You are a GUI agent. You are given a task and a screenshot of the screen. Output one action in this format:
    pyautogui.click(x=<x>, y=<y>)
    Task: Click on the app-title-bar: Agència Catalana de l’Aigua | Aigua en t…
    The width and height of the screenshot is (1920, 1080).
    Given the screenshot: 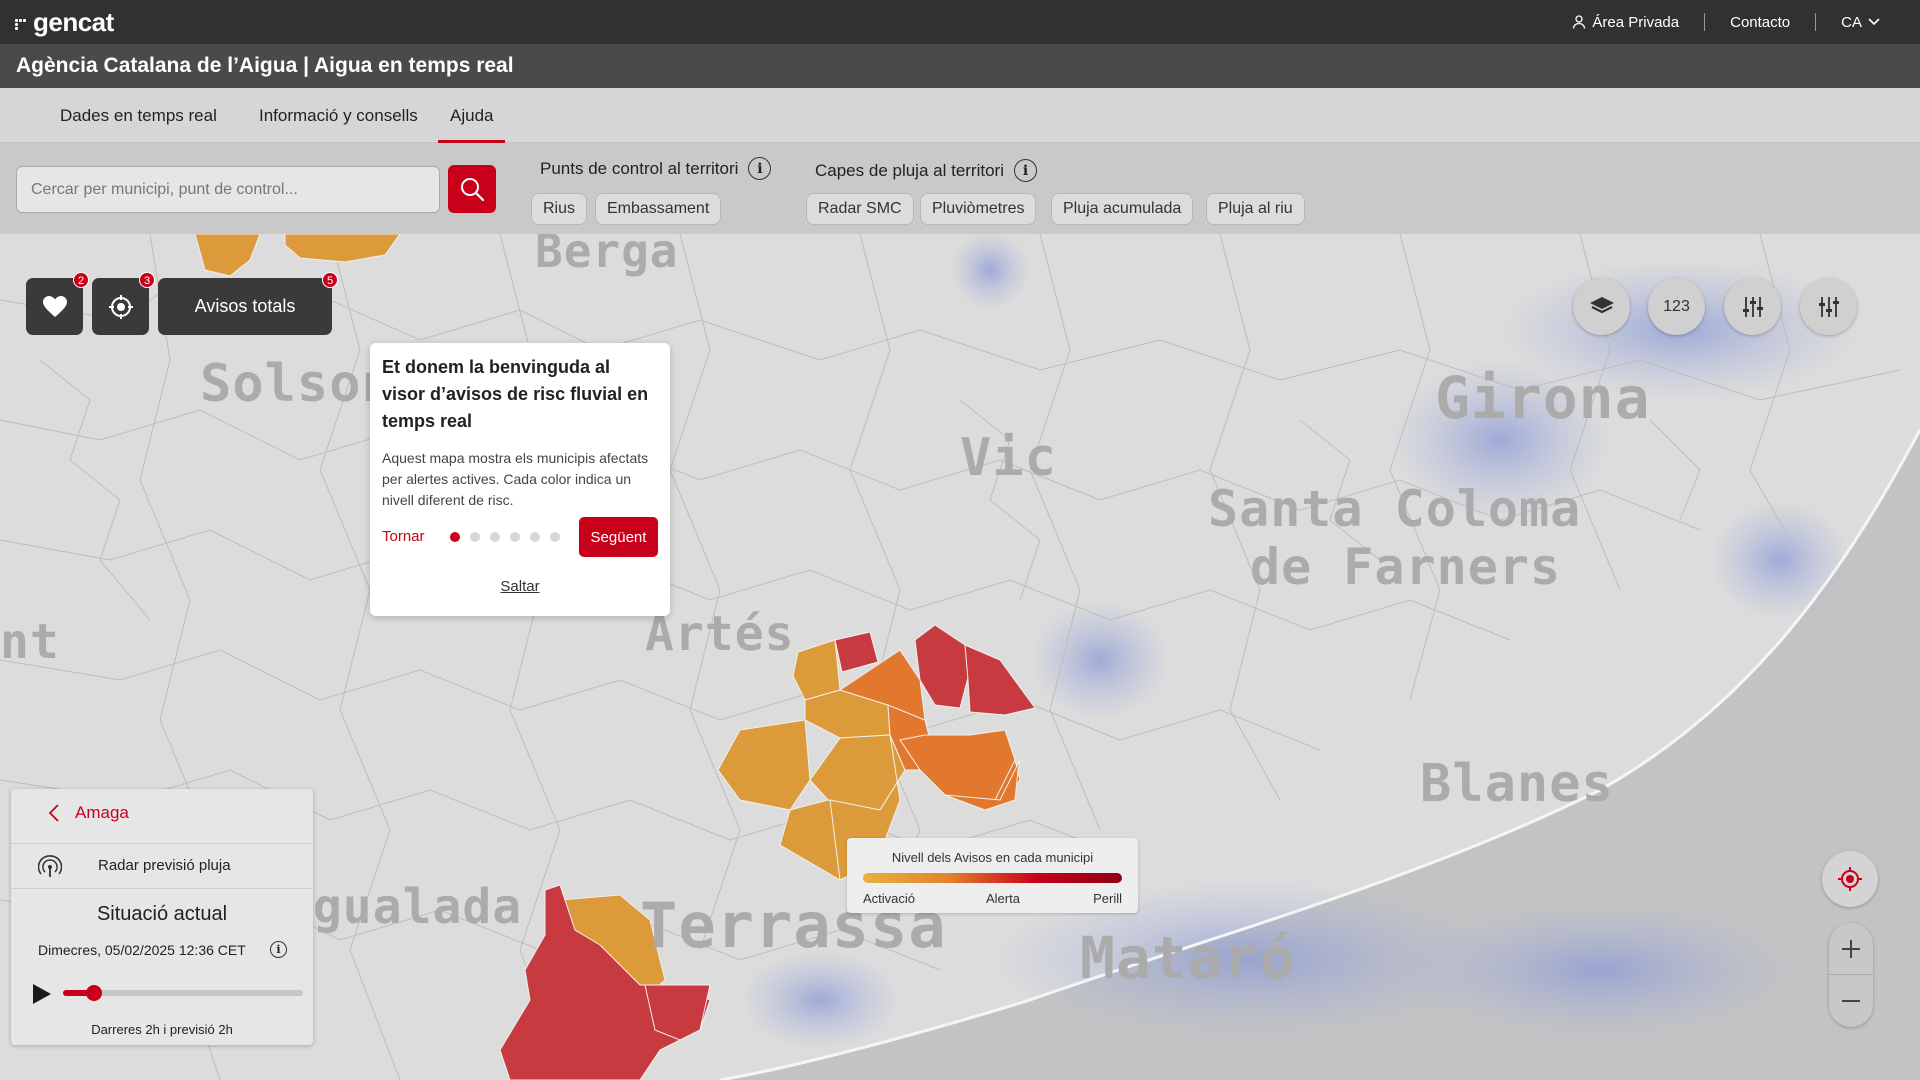 What is the action you would take?
    pyautogui.click(x=960, y=66)
    